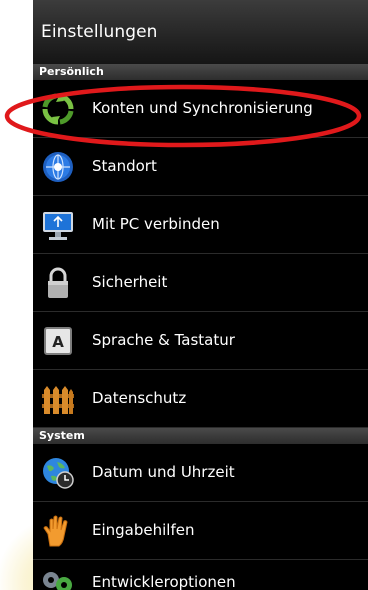 The height and width of the screenshot is (590, 368). Describe the element at coordinates (124, 166) in the screenshot. I see `settings-item-label: Standort` at that location.